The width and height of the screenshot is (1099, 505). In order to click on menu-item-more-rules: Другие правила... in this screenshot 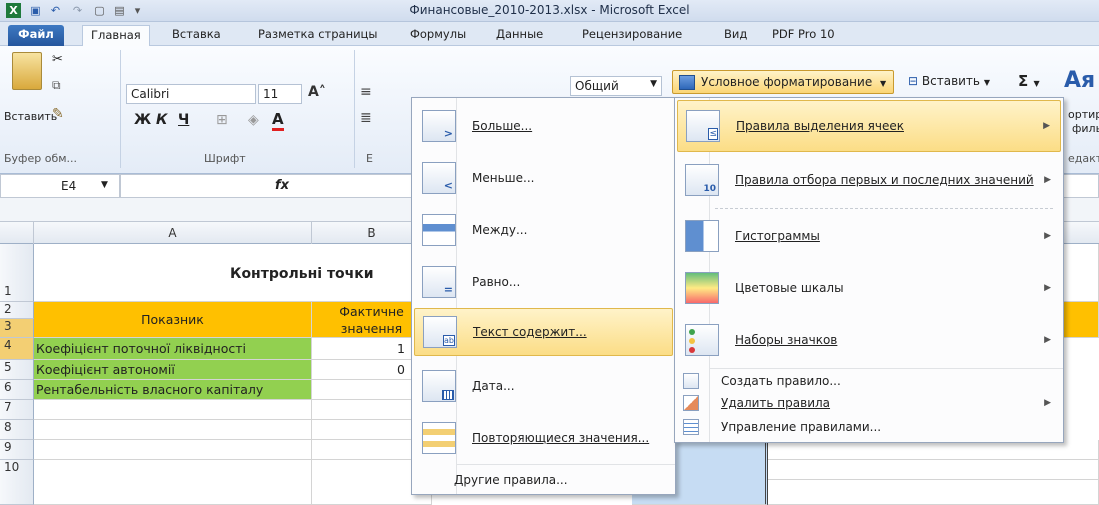, I will do `click(543, 480)`.